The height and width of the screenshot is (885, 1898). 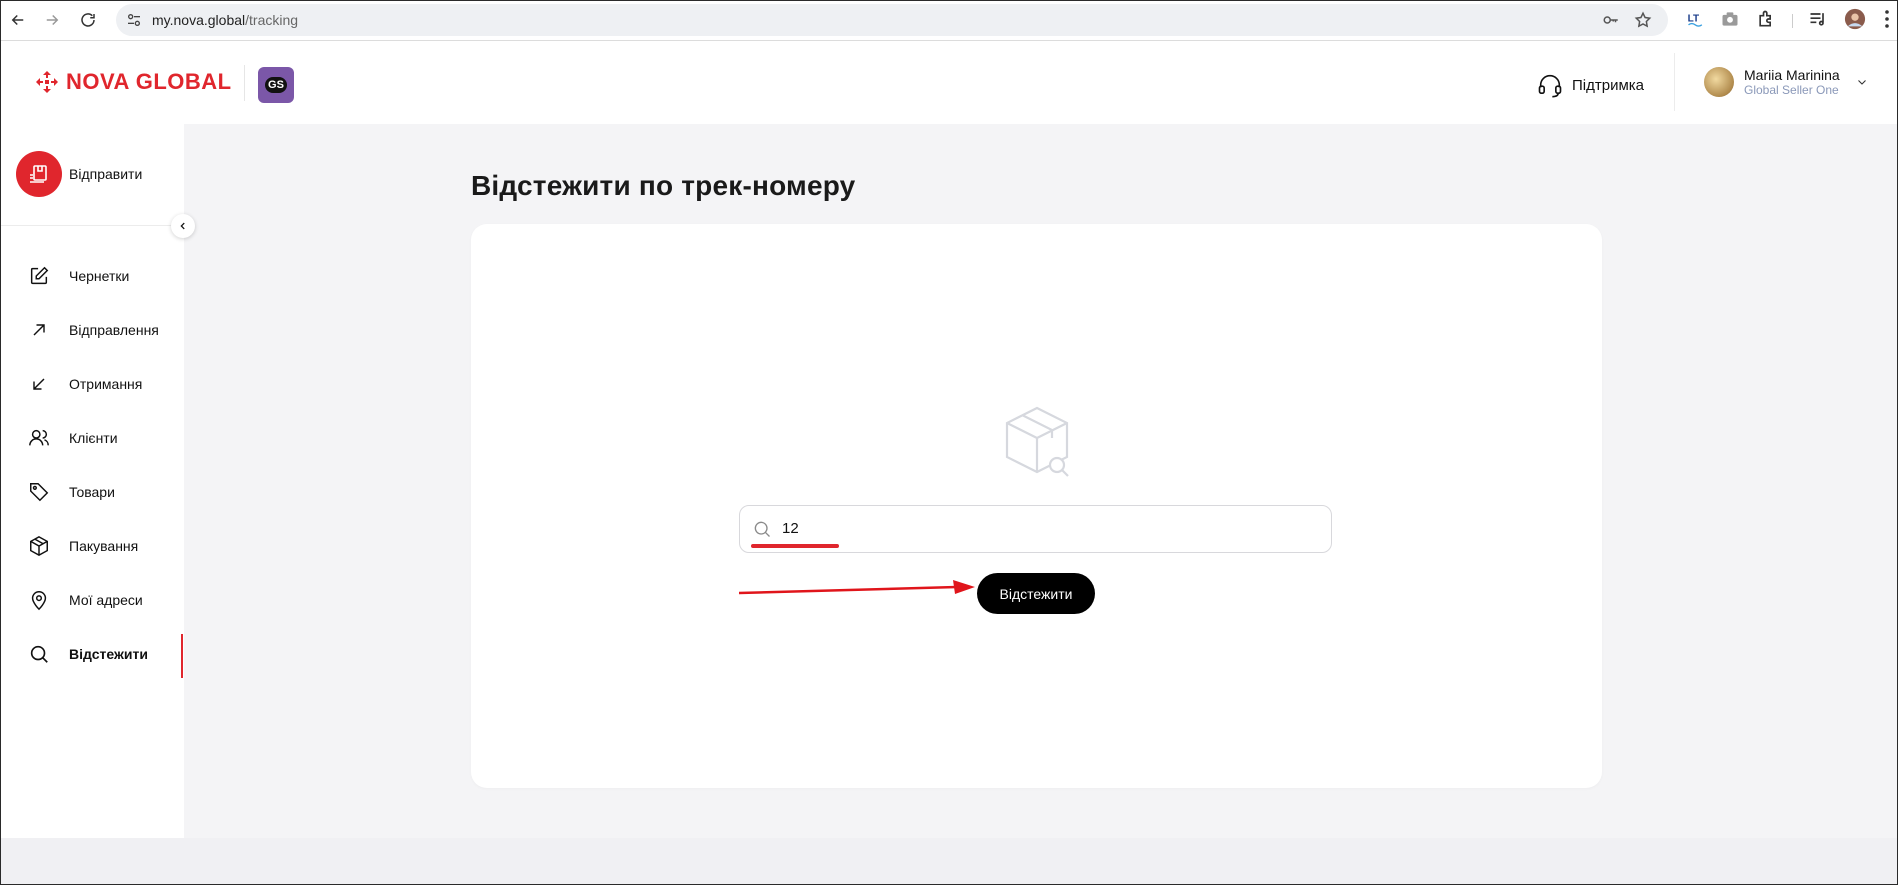 I want to click on browser-toolbar: my.nova.global/tracking LT, so click(x=949, y=20).